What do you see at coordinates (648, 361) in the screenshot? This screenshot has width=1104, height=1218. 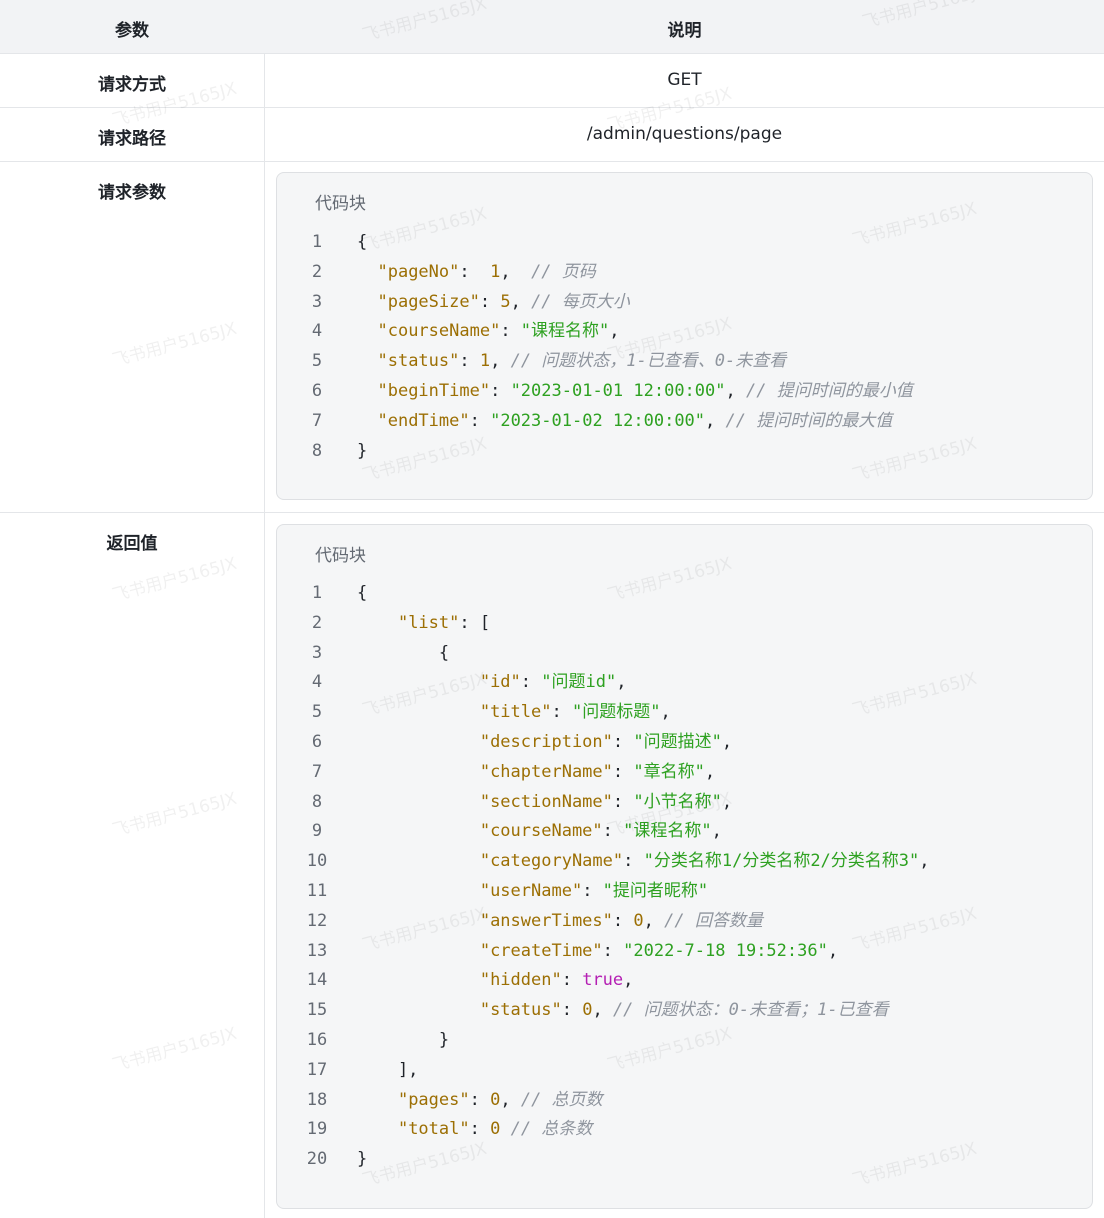 I see `code-token: // 问题状态，1-已查看、0-未查看` at bounding box center [648, 361].